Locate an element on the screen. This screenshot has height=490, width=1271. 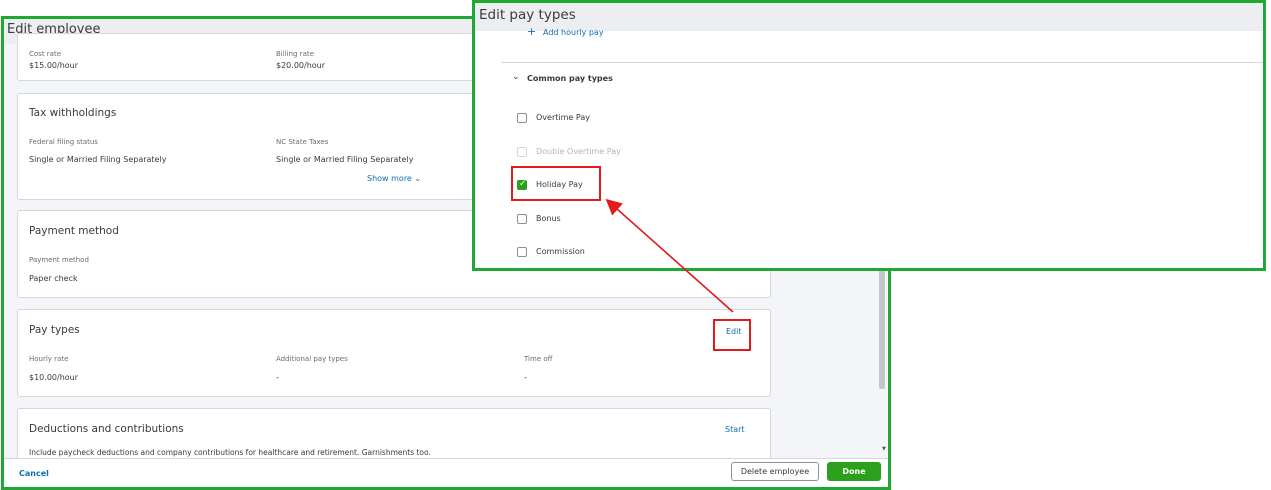
additional-pay-types-value: - is located at coordinates (277, 377).